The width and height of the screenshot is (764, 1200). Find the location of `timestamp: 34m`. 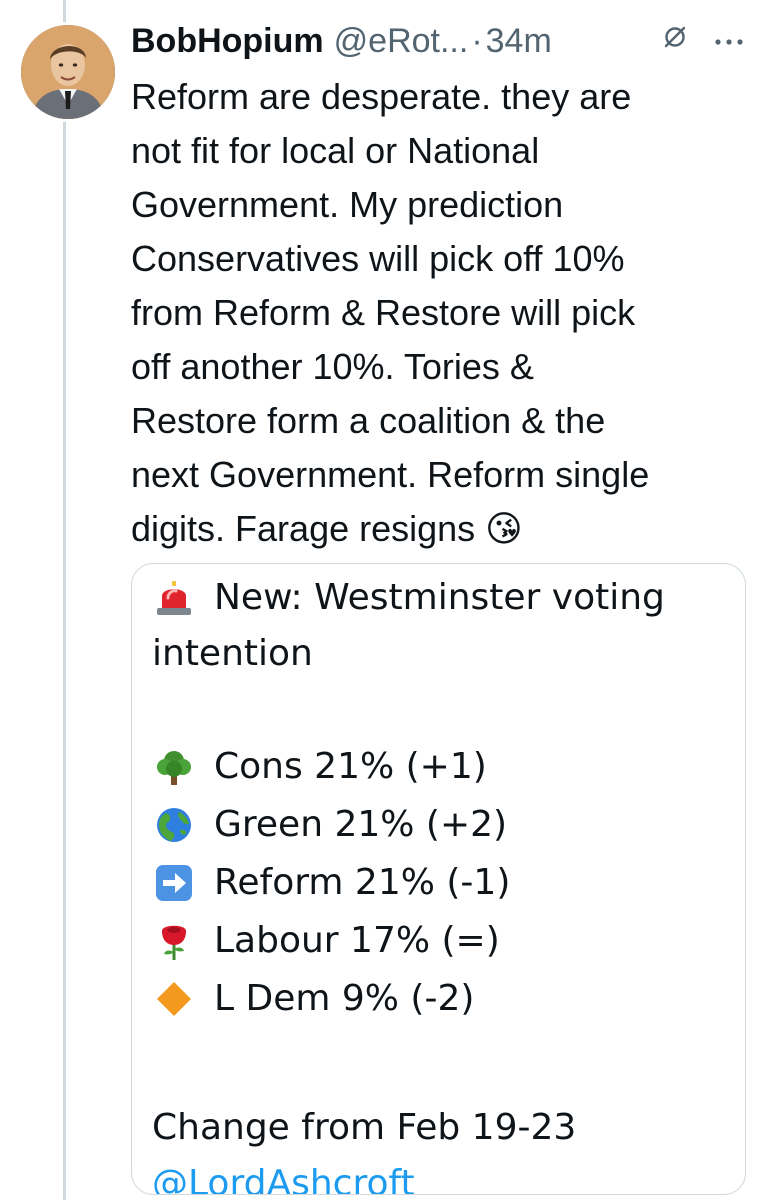

timestamp: 34m is located at coordinates (519, 41).